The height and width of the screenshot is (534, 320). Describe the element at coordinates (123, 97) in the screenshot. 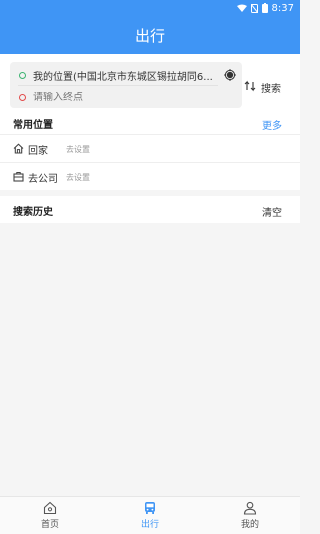

I see `destination-input` at that location.